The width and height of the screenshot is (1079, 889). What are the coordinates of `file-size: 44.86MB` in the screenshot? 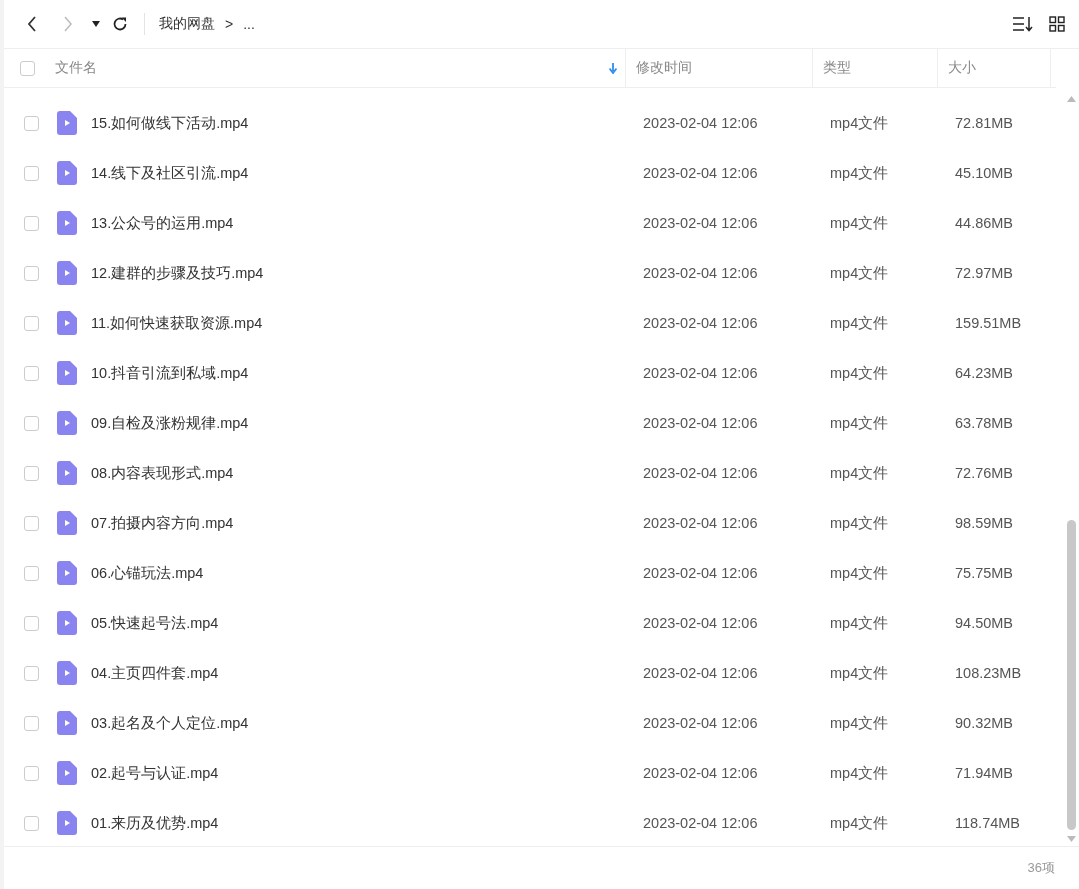 It's located at (984, 223).